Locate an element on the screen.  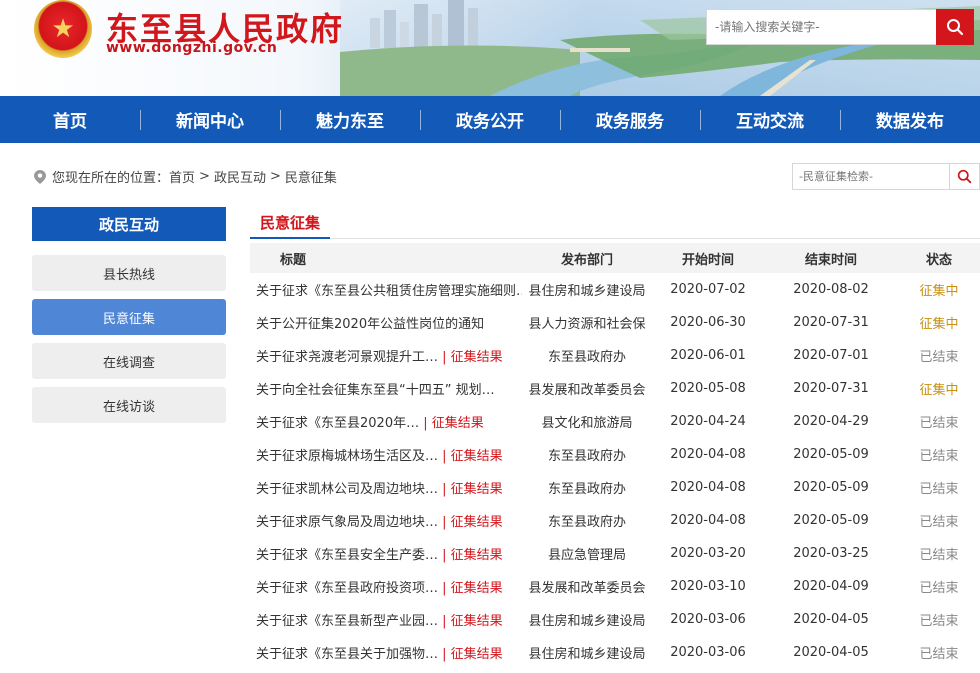
row-title-cell: 关于征求《东至县政府投资项… | 征集结果 is located at coordinates (386, 586).